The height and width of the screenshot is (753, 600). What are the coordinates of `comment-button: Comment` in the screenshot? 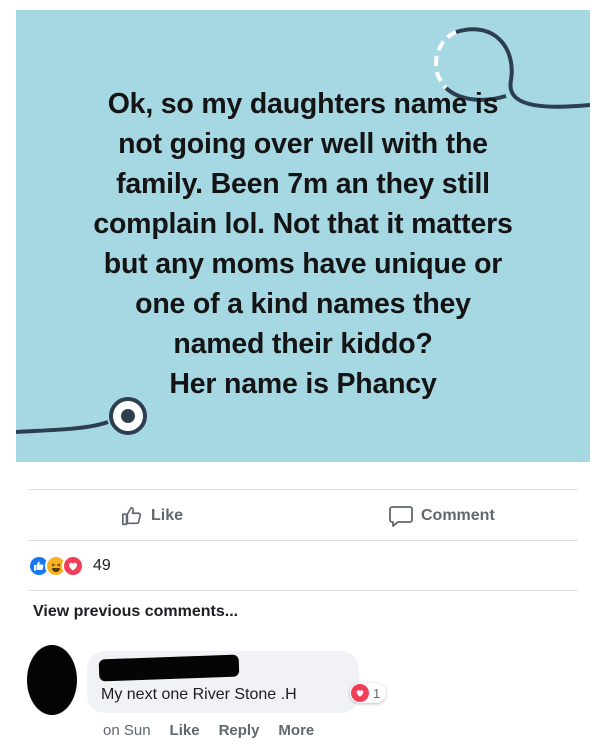 It's located at (442, 516).